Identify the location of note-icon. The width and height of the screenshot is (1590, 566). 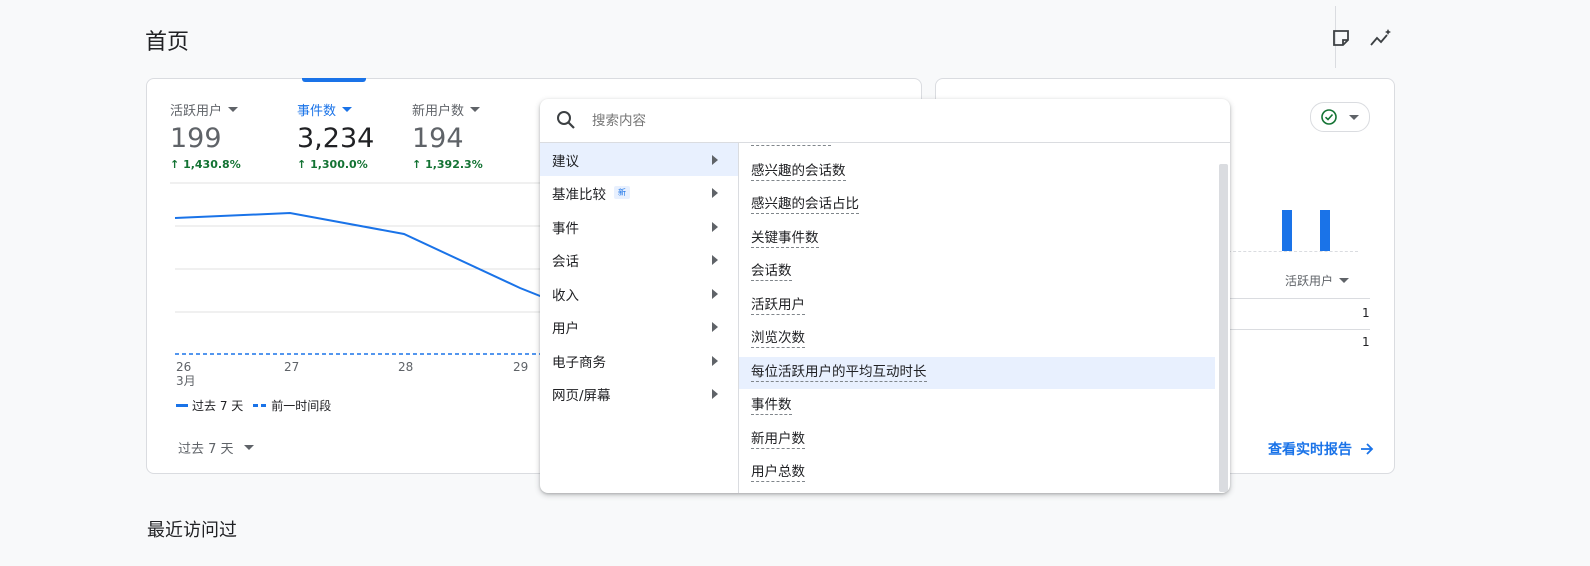
(1341, 38).